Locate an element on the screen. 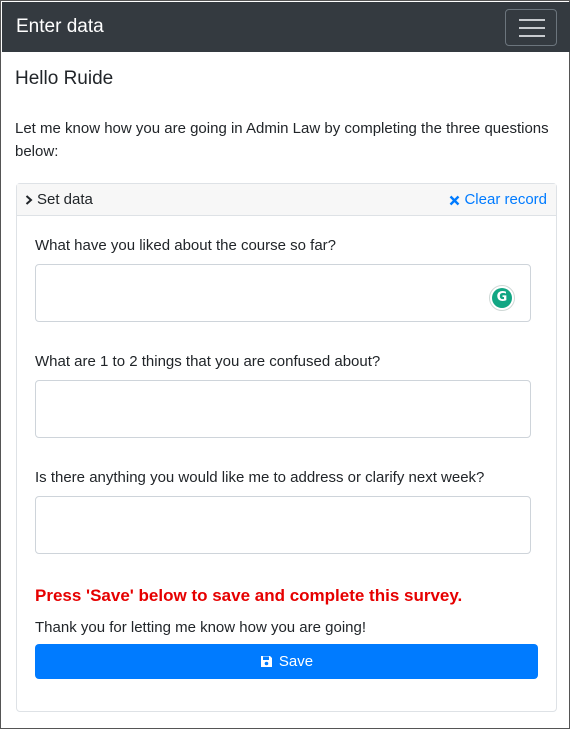  save-button-label: Save is located at coordinates (296, 661).